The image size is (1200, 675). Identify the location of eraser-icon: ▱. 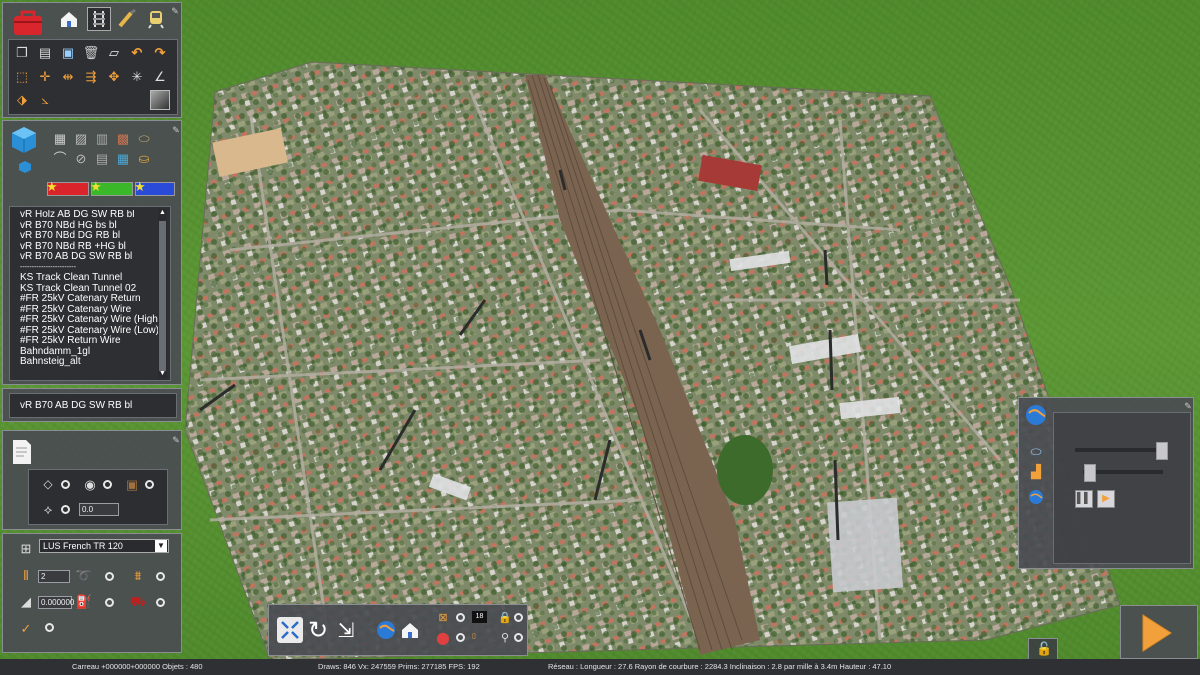
(114, 52).